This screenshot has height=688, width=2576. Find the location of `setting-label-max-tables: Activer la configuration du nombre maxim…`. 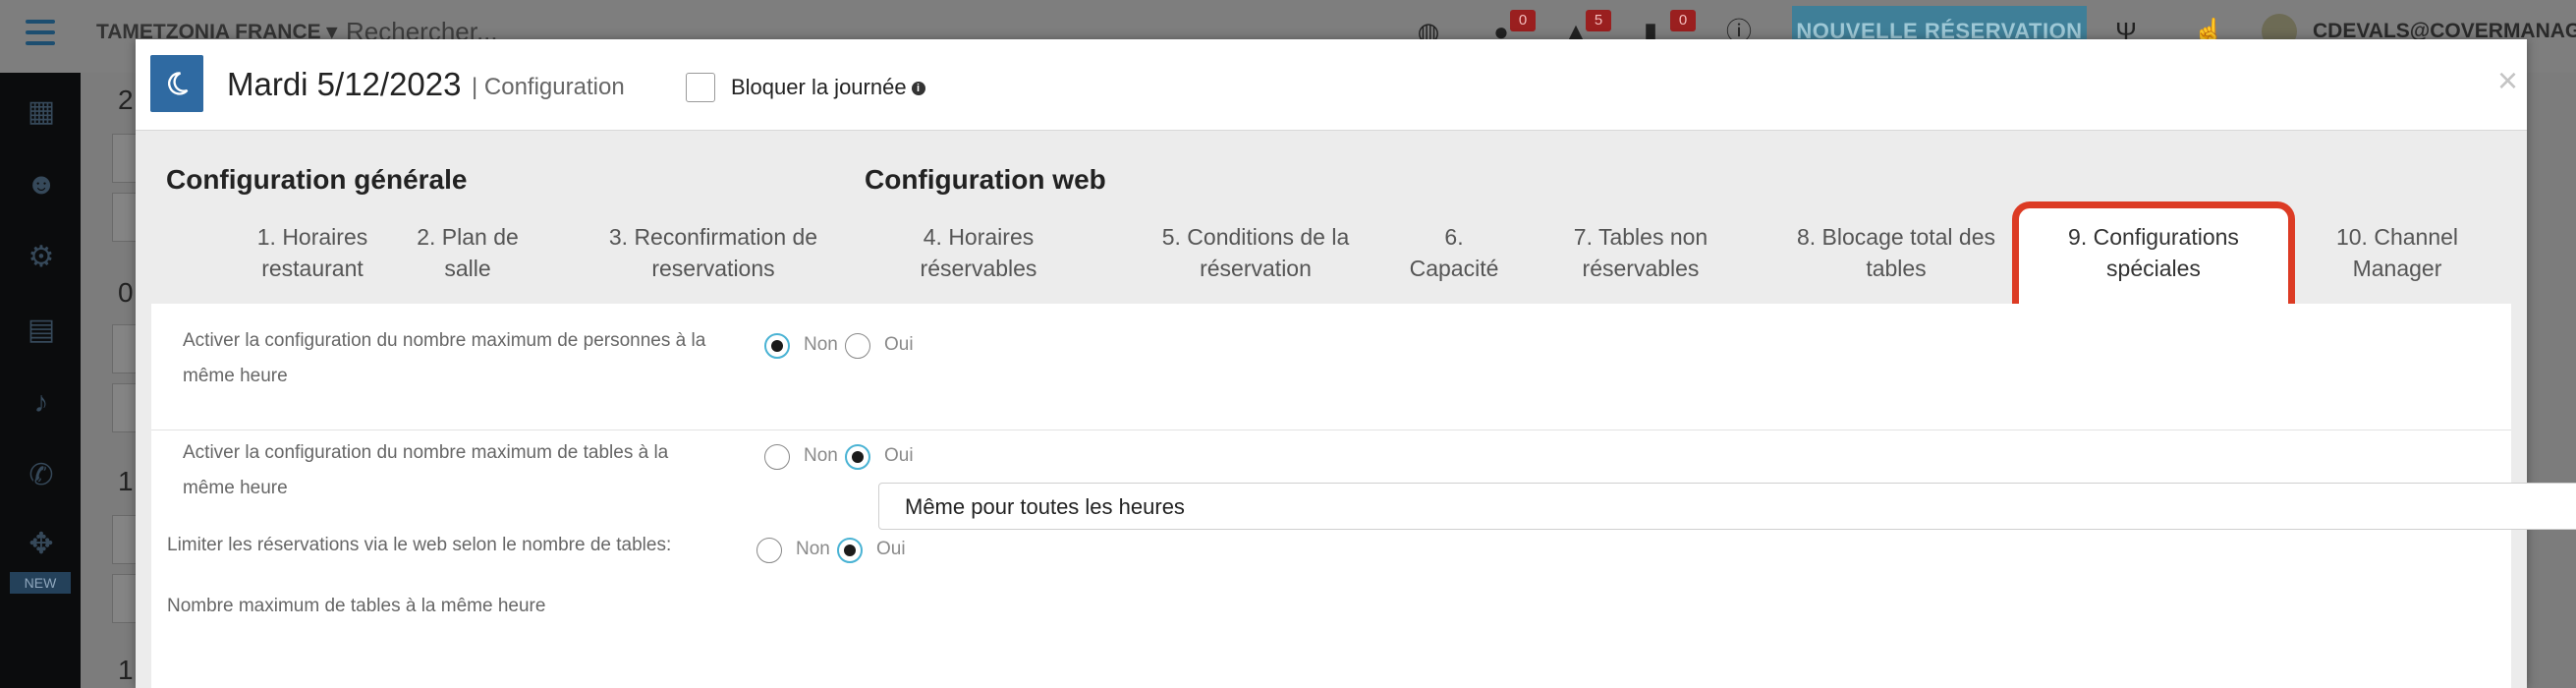

setting-label-max-tables: Activer la configuration du nombre maxim… is located at coordinates (426, 470).